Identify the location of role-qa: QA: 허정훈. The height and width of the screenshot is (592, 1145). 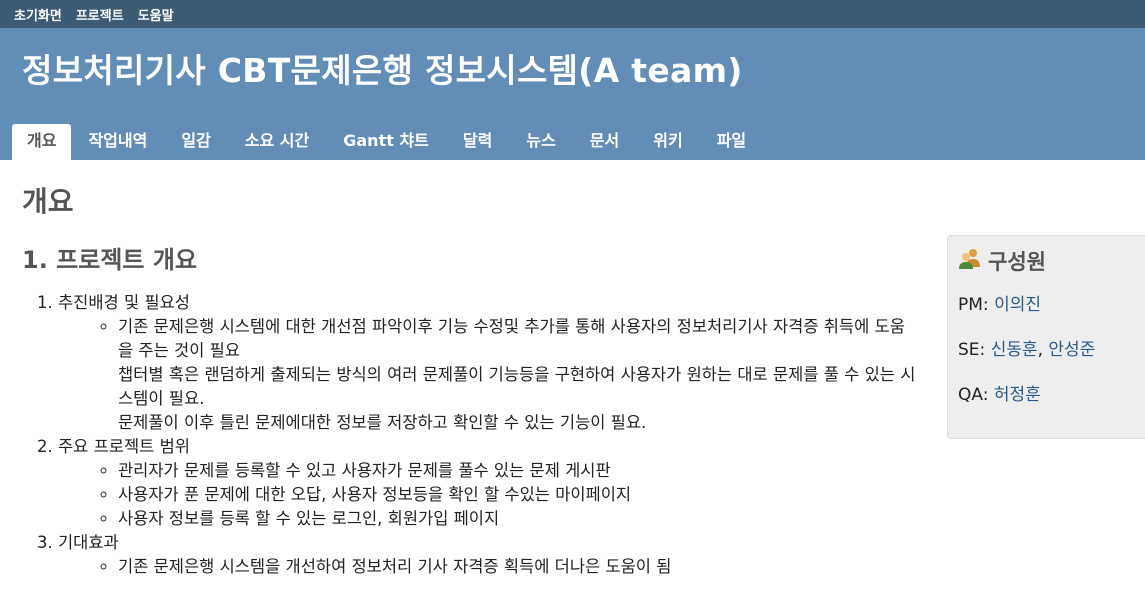
(999, 395).